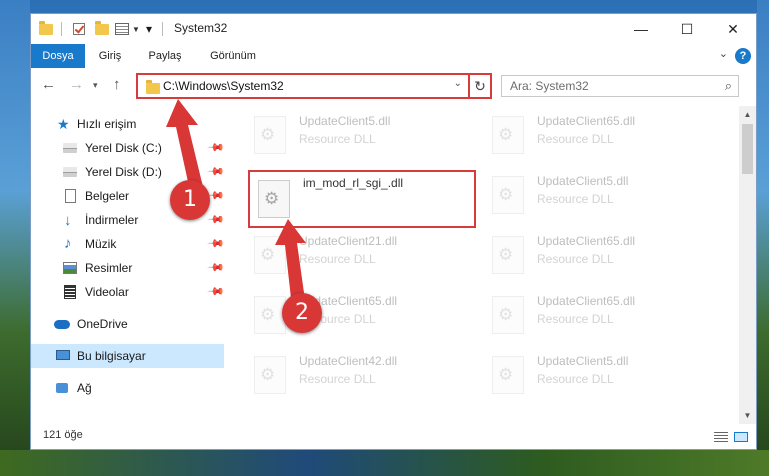 This screenshot has height=476, width=769. What do you see at coordinates (58, 56) in the screenshot?
I see `tab-file: Dosya` at bounding box center [58, 56].